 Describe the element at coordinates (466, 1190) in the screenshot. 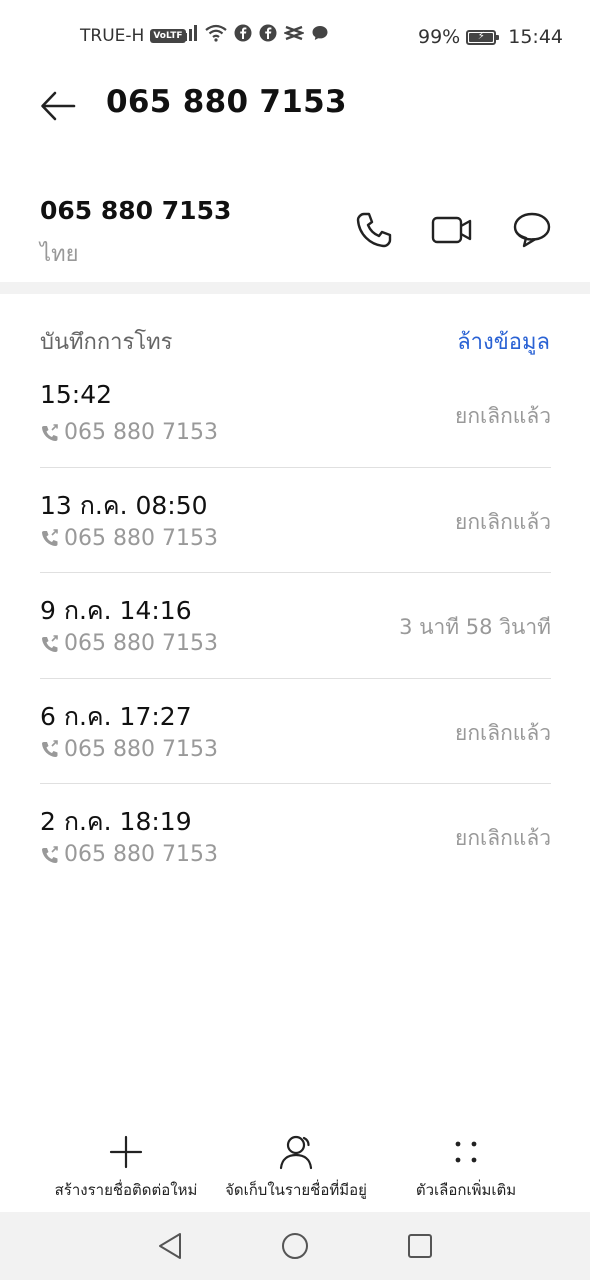

I see `more-options-label: ตัวเลือกเพิ่มเติม` at that location.